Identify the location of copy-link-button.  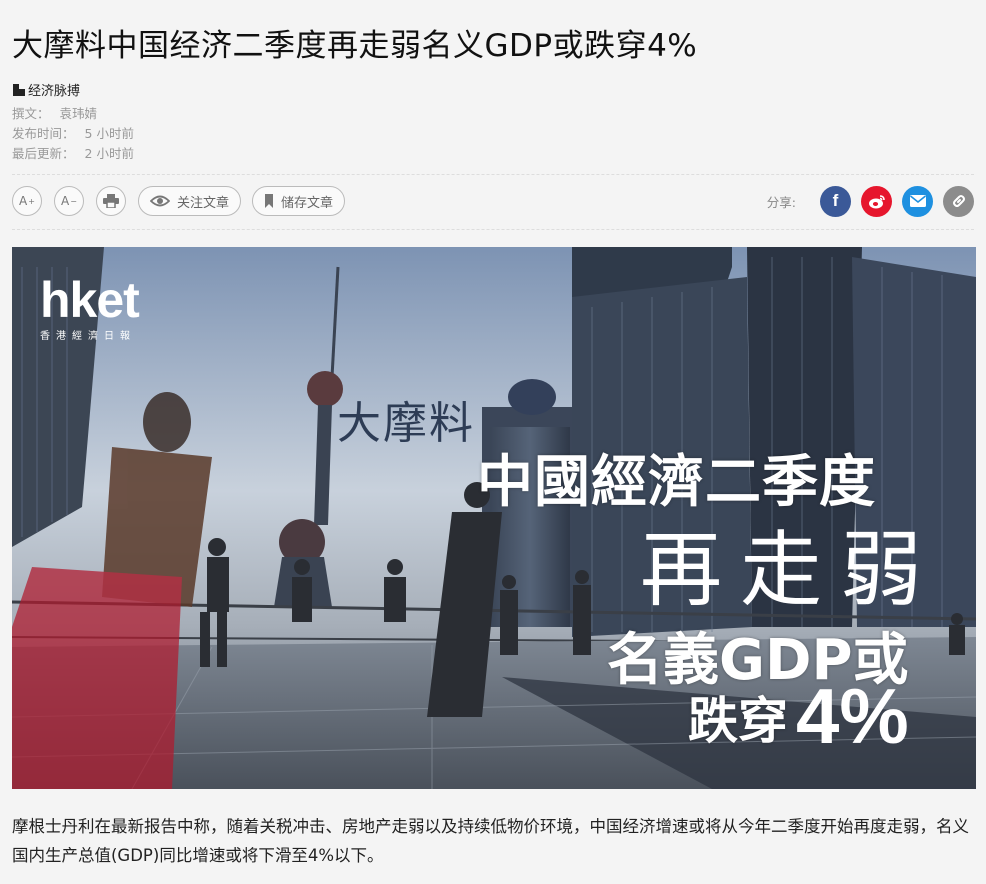
(958, 201).